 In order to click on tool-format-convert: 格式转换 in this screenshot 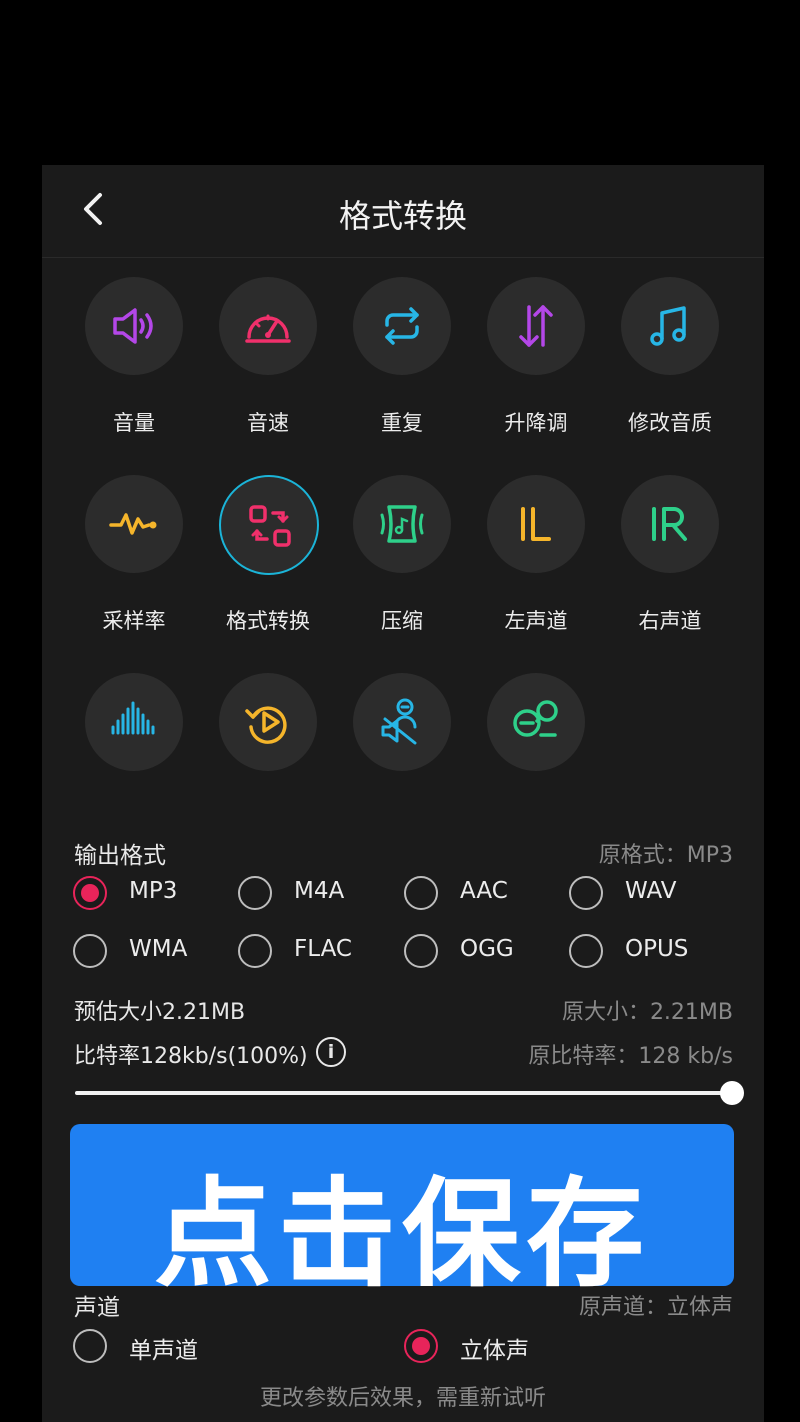, I will do `click(268, 555)`.